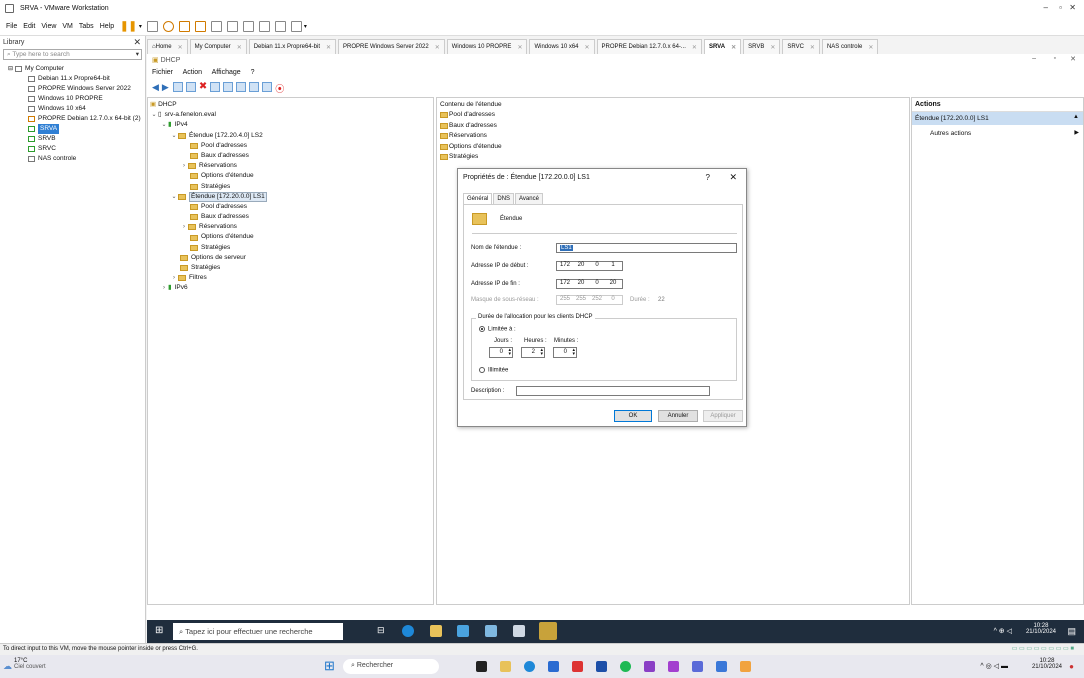 This screenshot has width=1084, height=678. Describe the element at coordinates (279, 88) in the screenshot. I see `stop-icon: ⦿` at that location.